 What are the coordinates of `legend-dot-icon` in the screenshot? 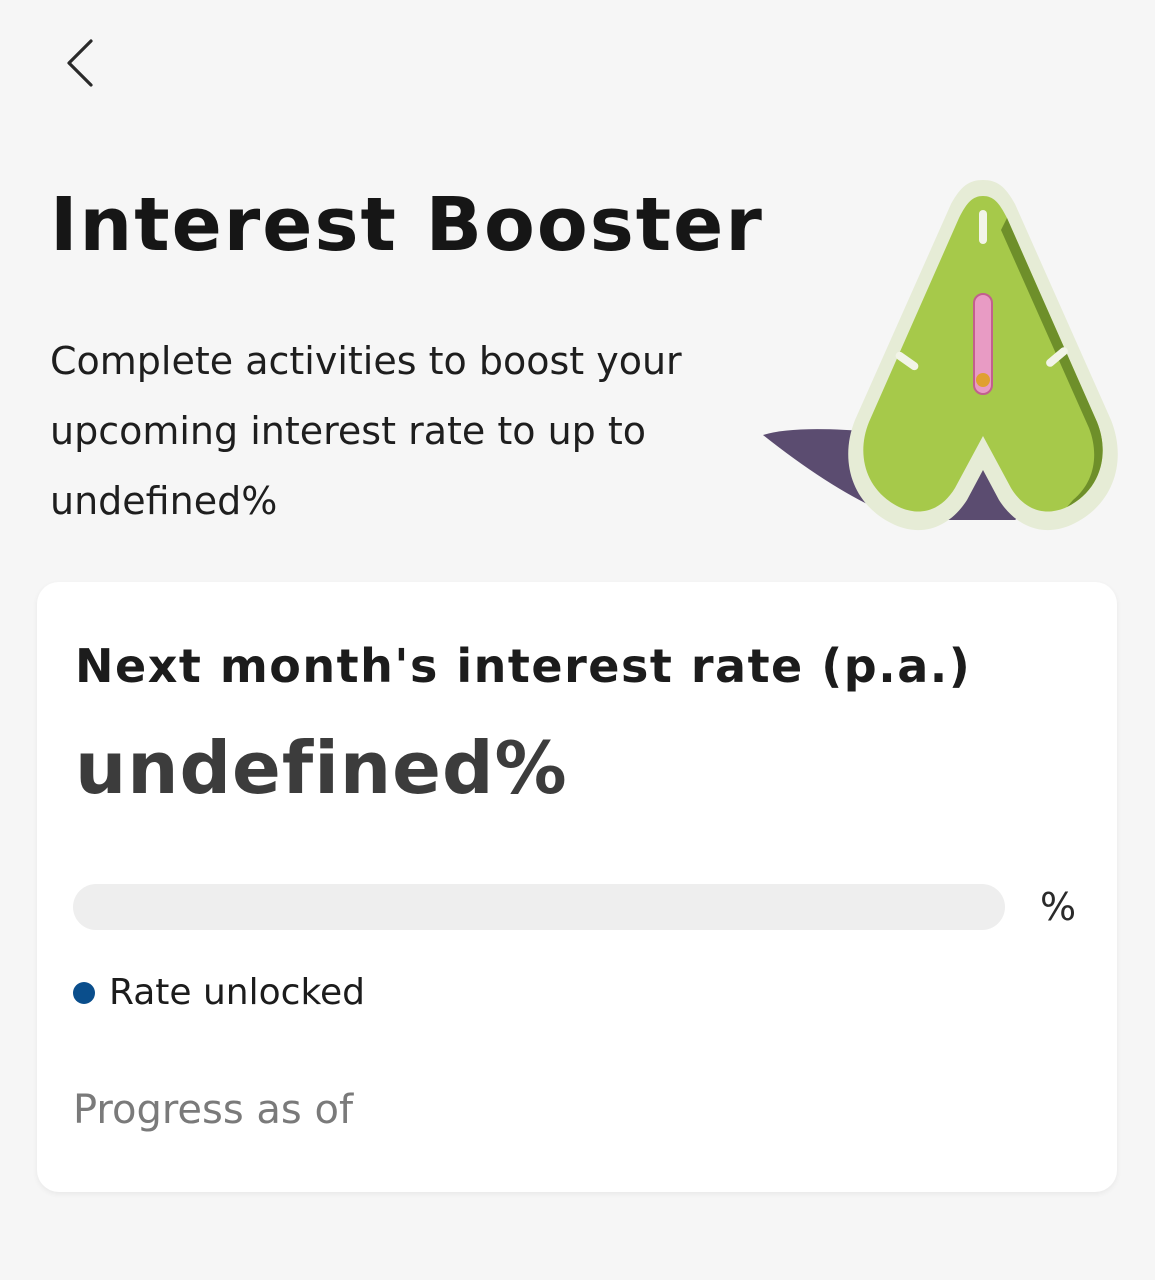 It's located at (84, 993).